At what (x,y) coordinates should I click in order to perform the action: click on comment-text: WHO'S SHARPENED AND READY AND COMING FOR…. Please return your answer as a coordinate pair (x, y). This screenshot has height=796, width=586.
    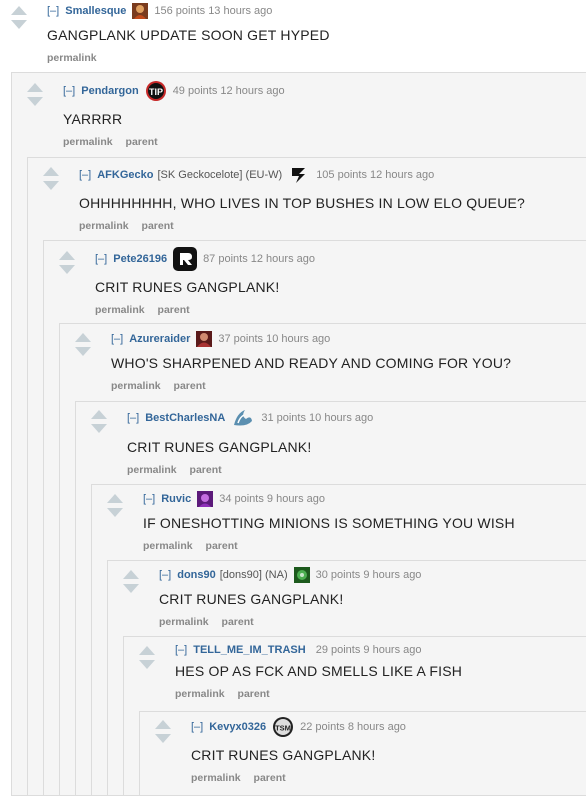
    Looking at the image, I should click on (311, 363).